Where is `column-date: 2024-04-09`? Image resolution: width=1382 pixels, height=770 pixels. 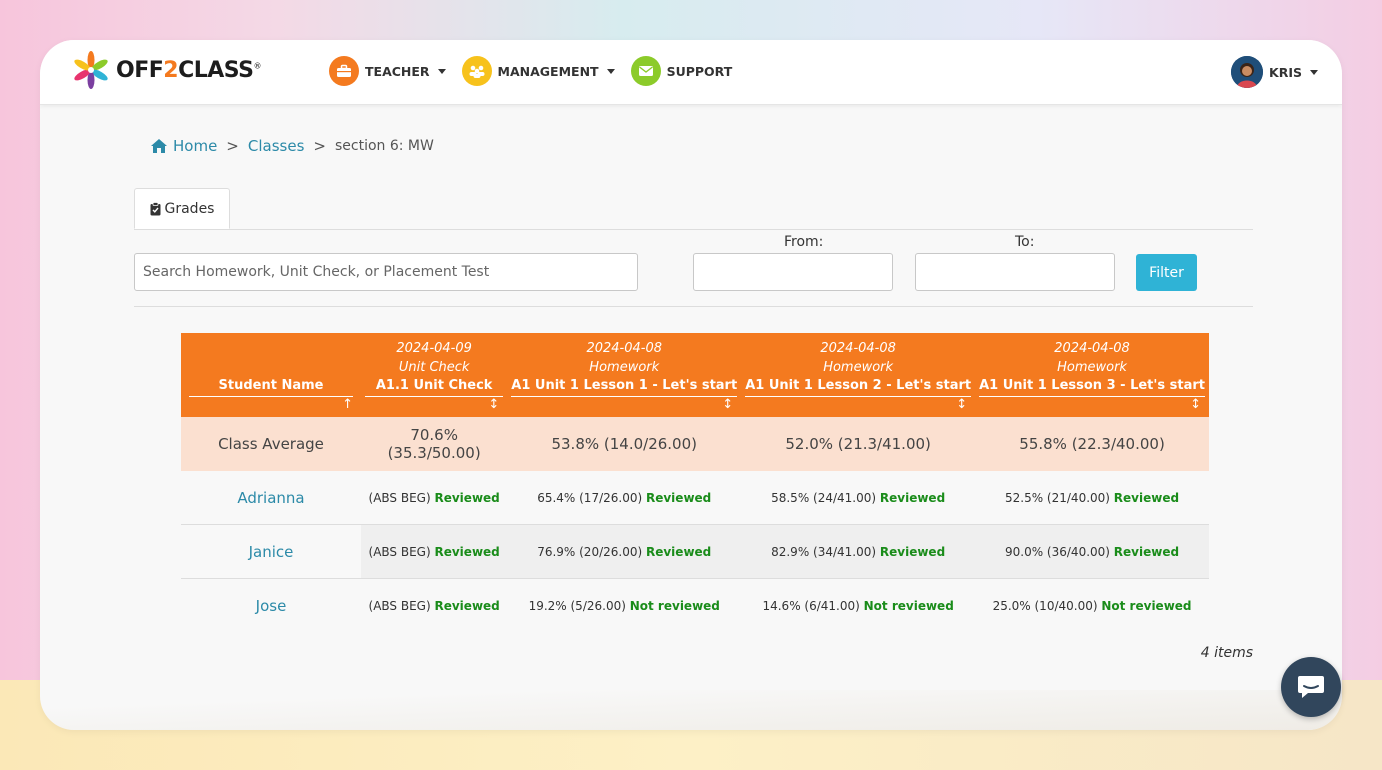 column-date: 2024-04-09 is located at coordinates (434, 348).